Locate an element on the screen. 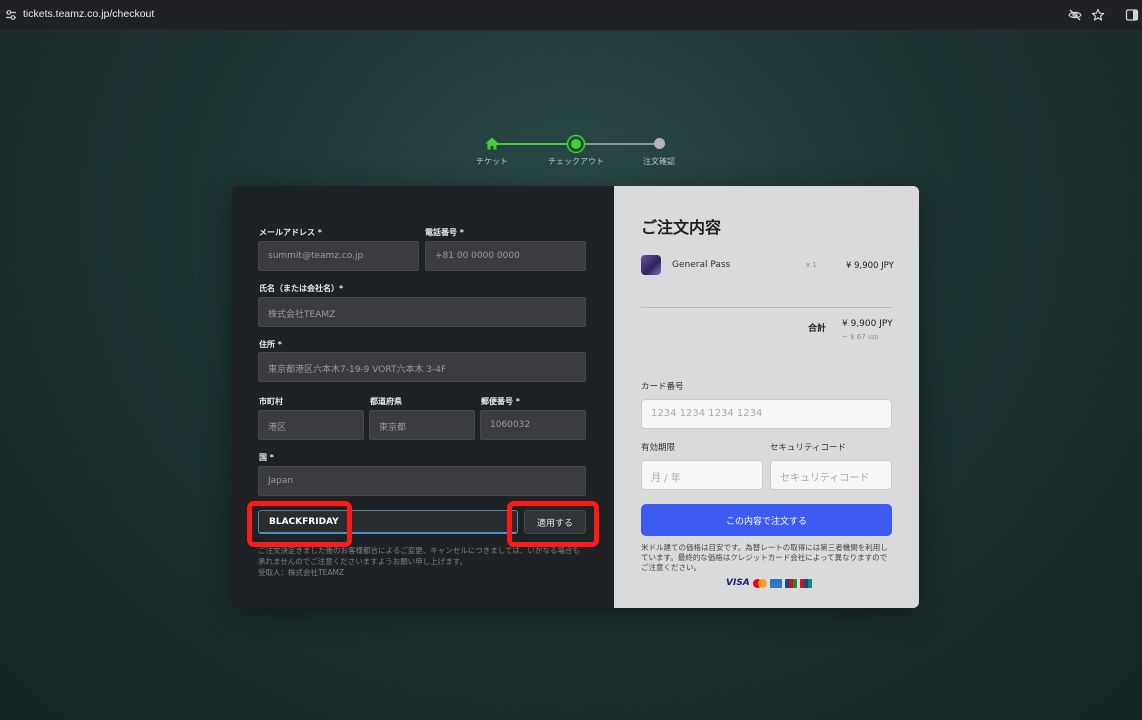  address-label: 住所 * is located at coordinates (270, 344).